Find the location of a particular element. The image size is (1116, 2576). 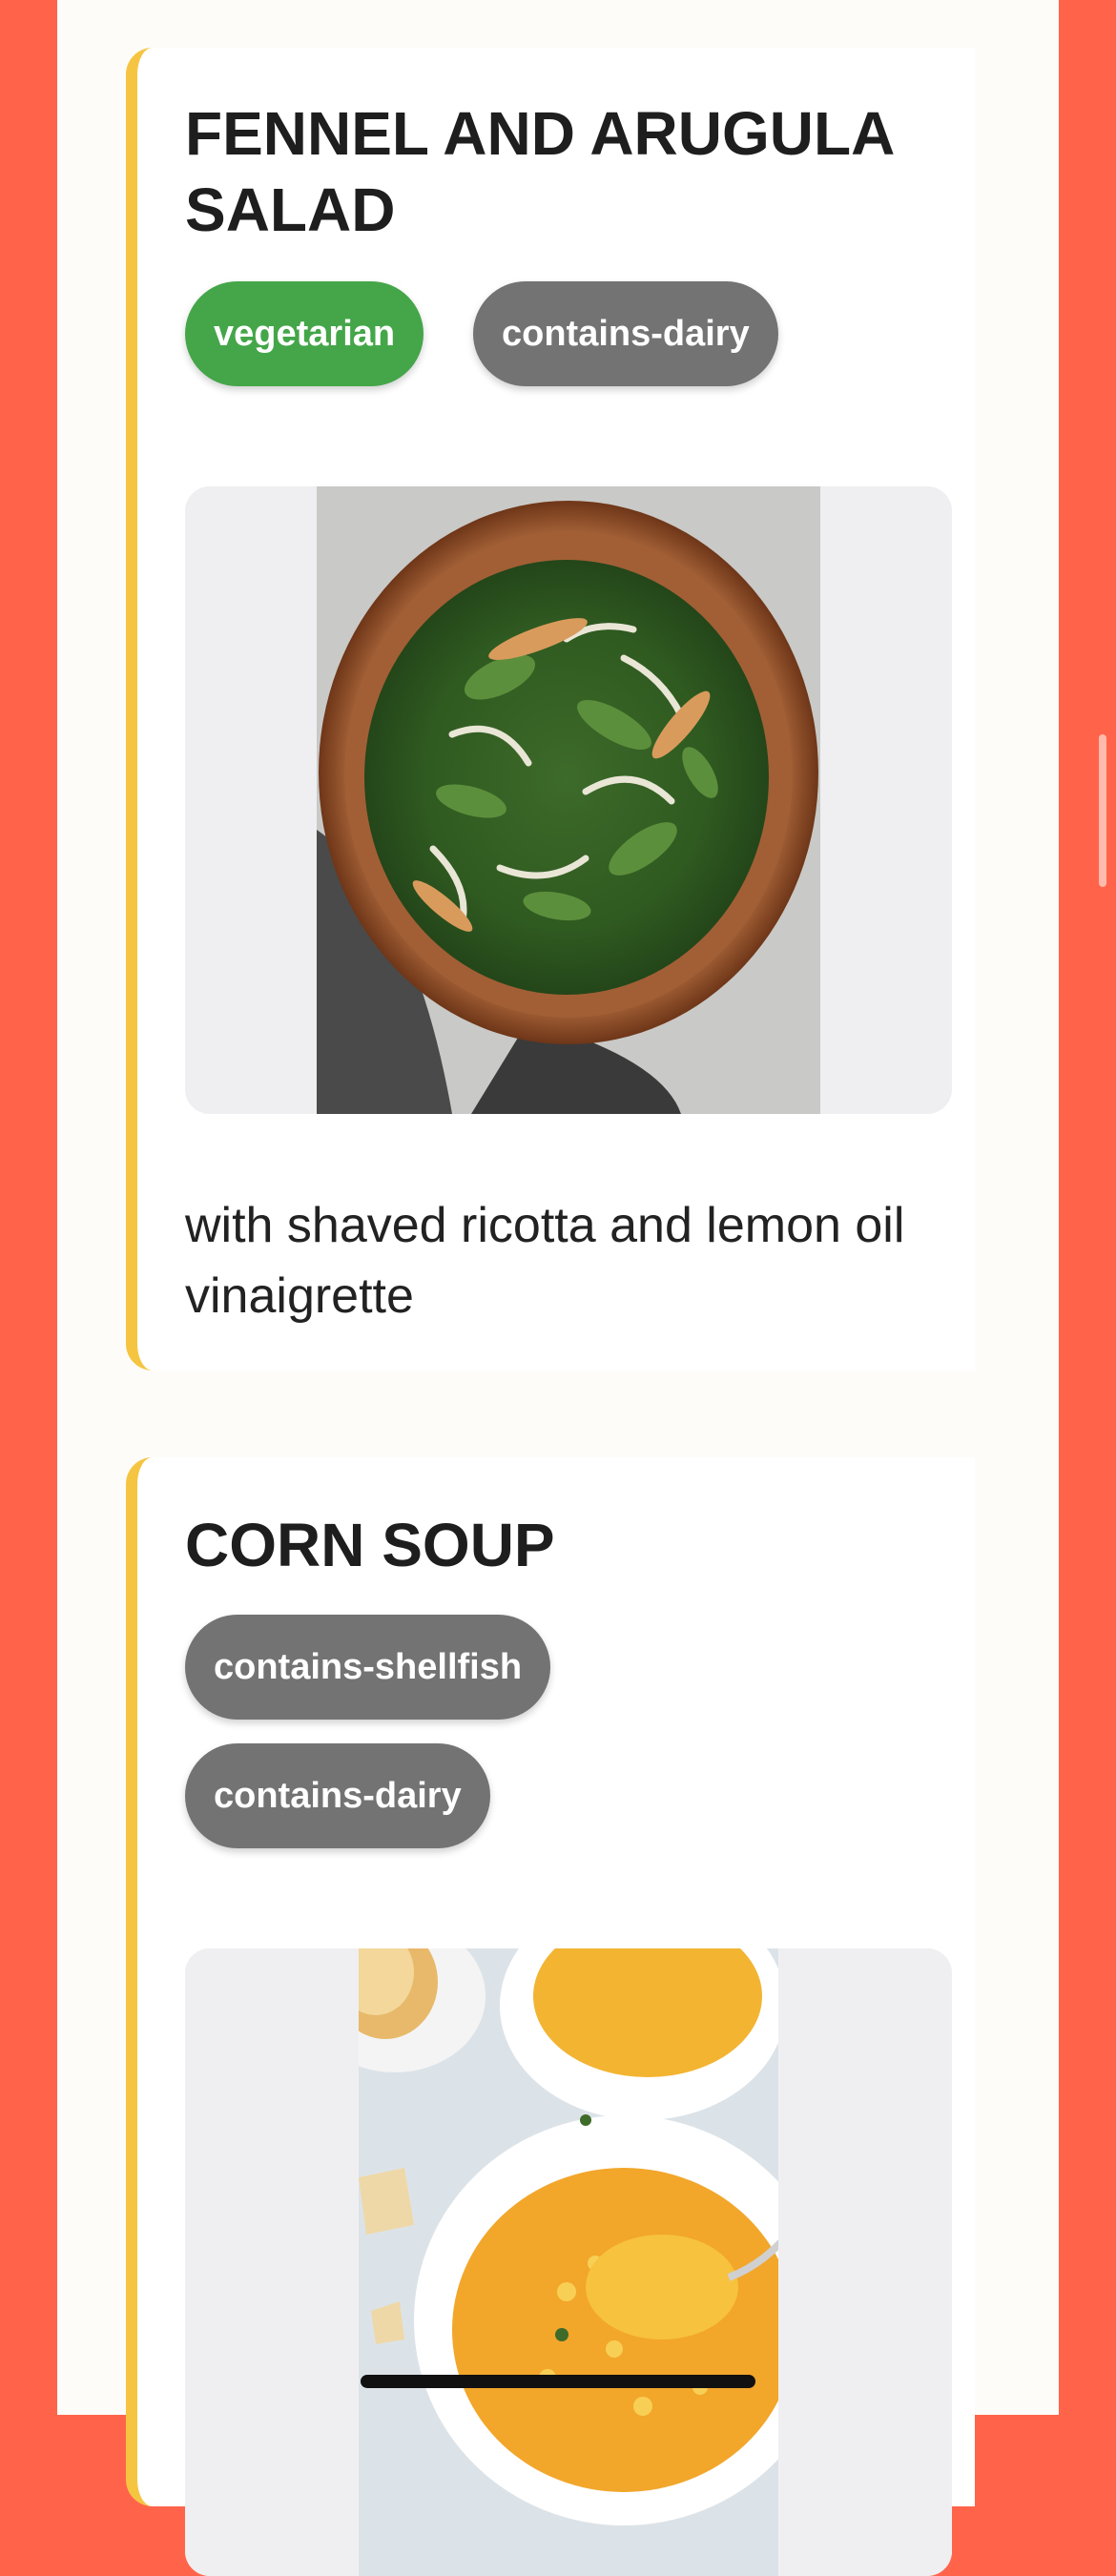

tag-vegetarian: vegetarian is located at coordinates (305, 333).